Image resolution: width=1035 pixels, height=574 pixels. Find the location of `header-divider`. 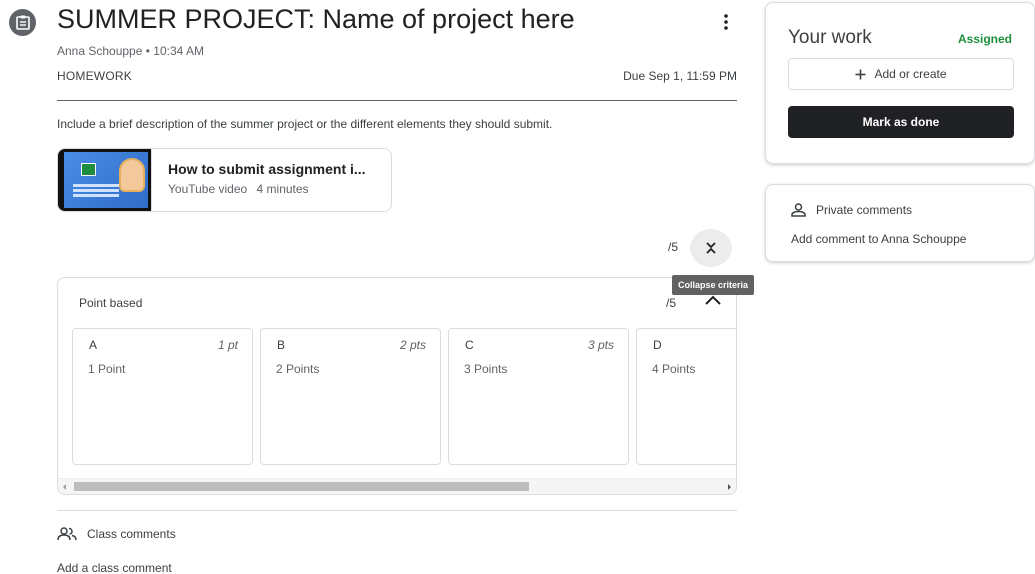

header-divider is located at coordinates (397, 100).